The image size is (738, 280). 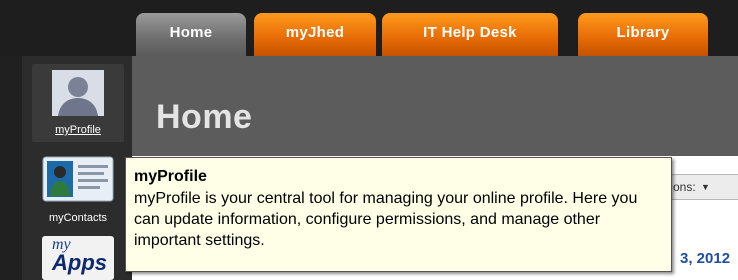 I want to click on sidebar-item-myprofile: myProfile, so click(x=78, y=103).